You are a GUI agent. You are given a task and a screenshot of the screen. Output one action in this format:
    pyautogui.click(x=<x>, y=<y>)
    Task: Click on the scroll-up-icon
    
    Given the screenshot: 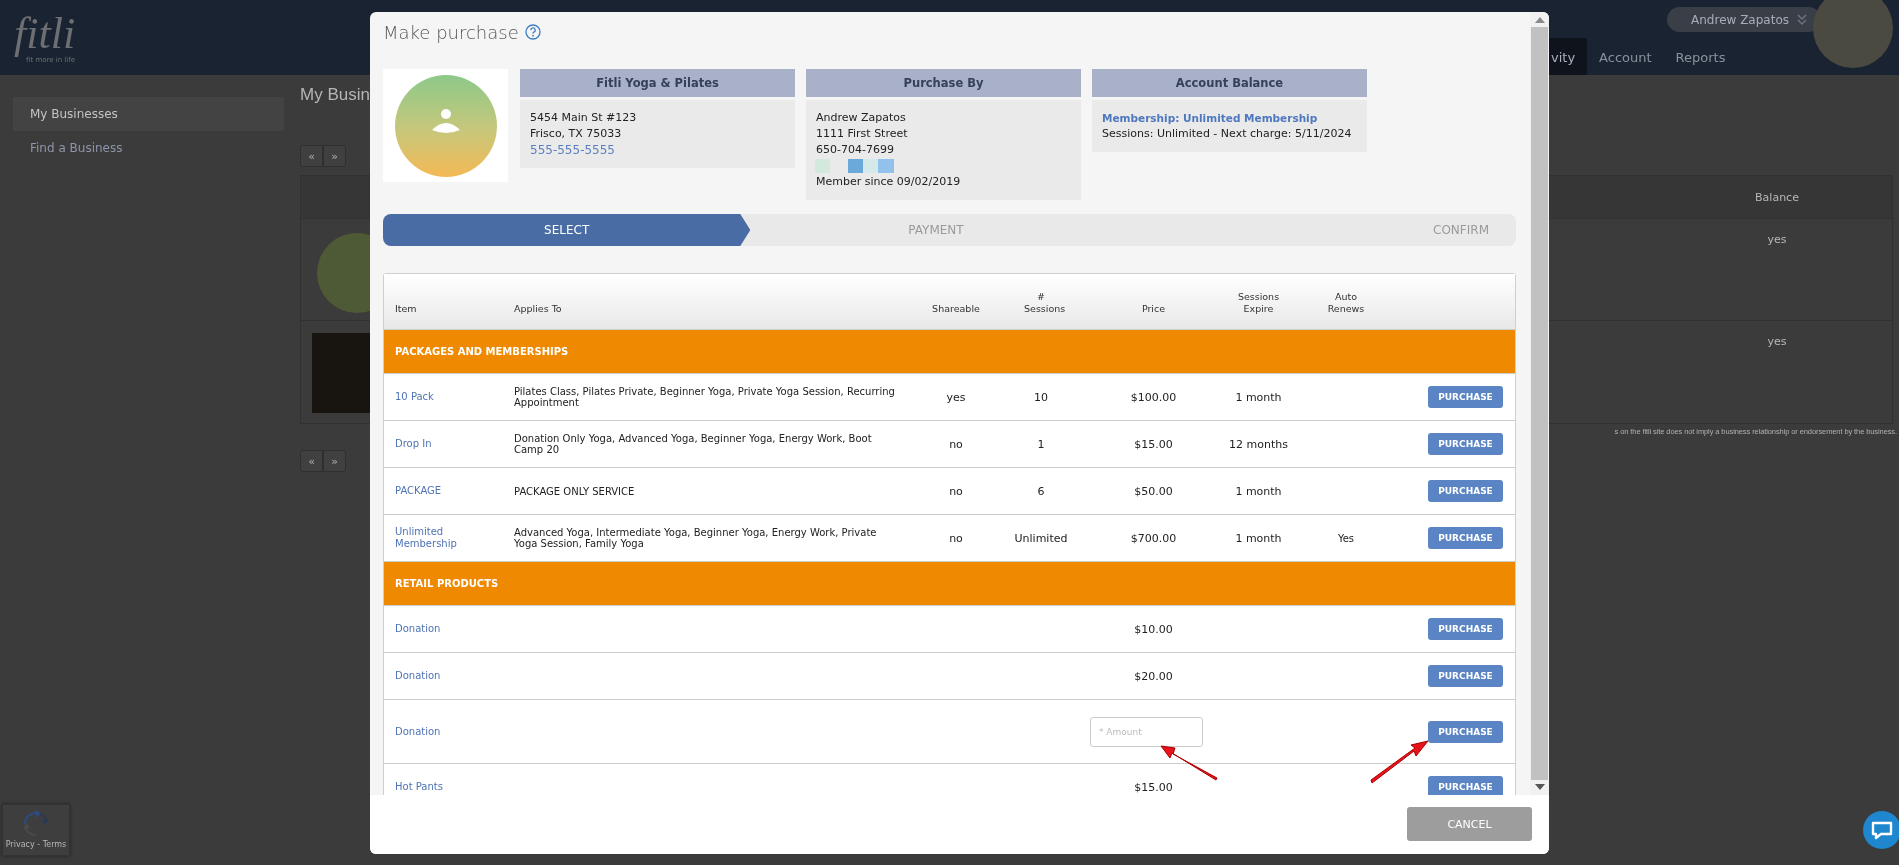 What is the action you would take?
    pyautogui.click(x=1539, y=20)
    